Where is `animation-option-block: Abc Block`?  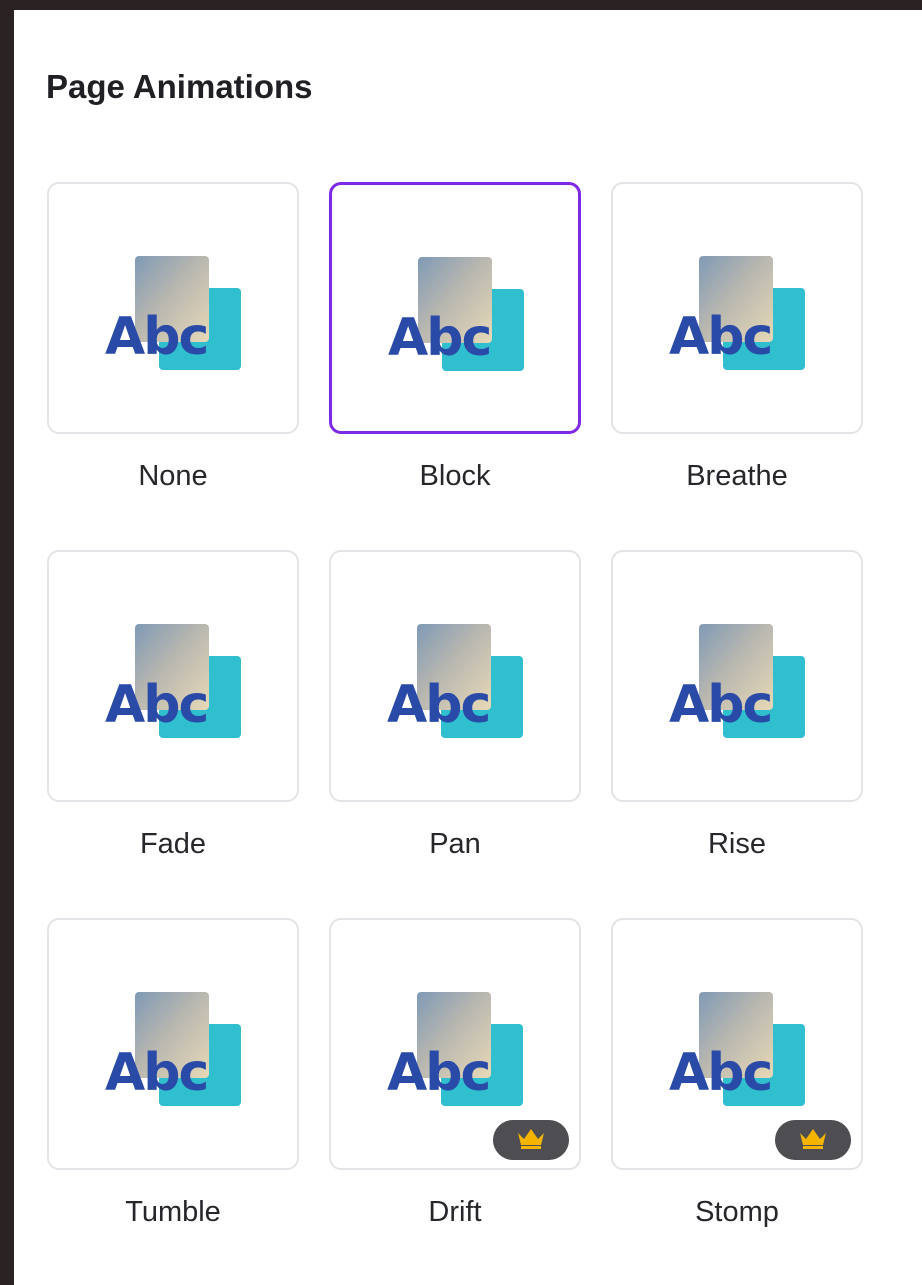
animation-option-block: Abc Block is located at coordinates (457, 337).